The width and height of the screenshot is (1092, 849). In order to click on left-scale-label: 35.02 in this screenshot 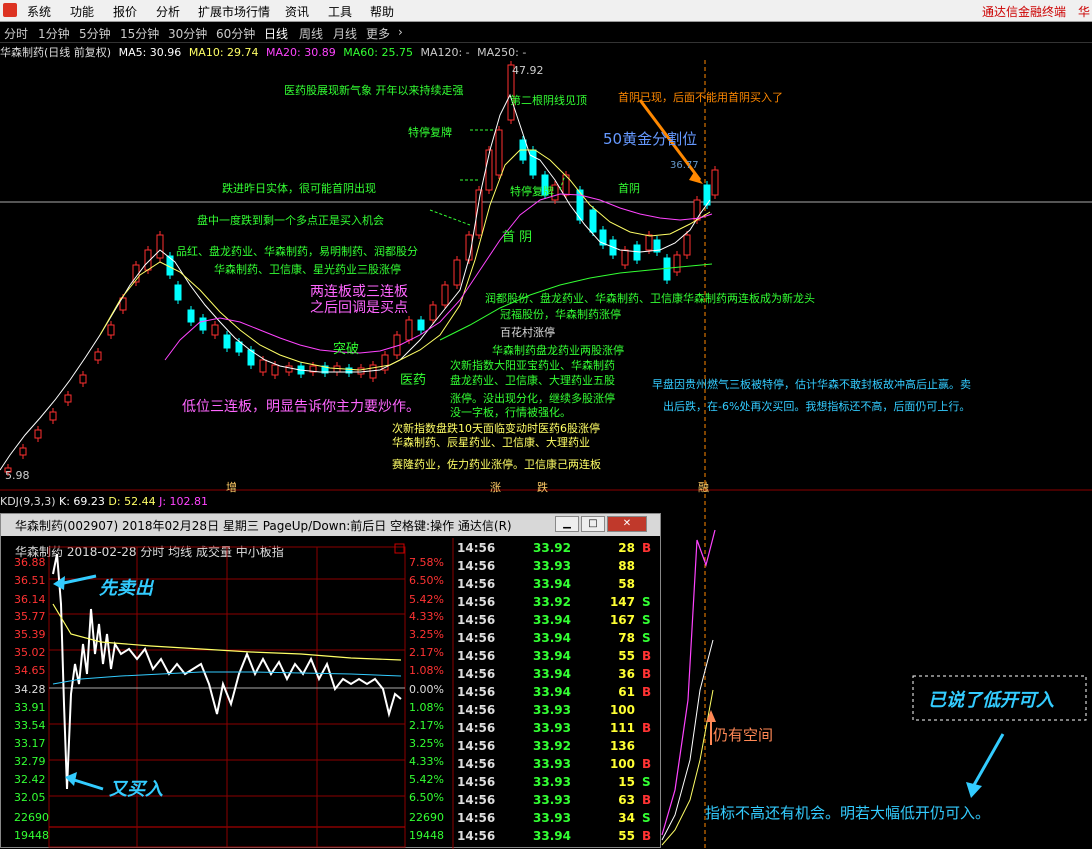, I will do `click(30, 652)`.